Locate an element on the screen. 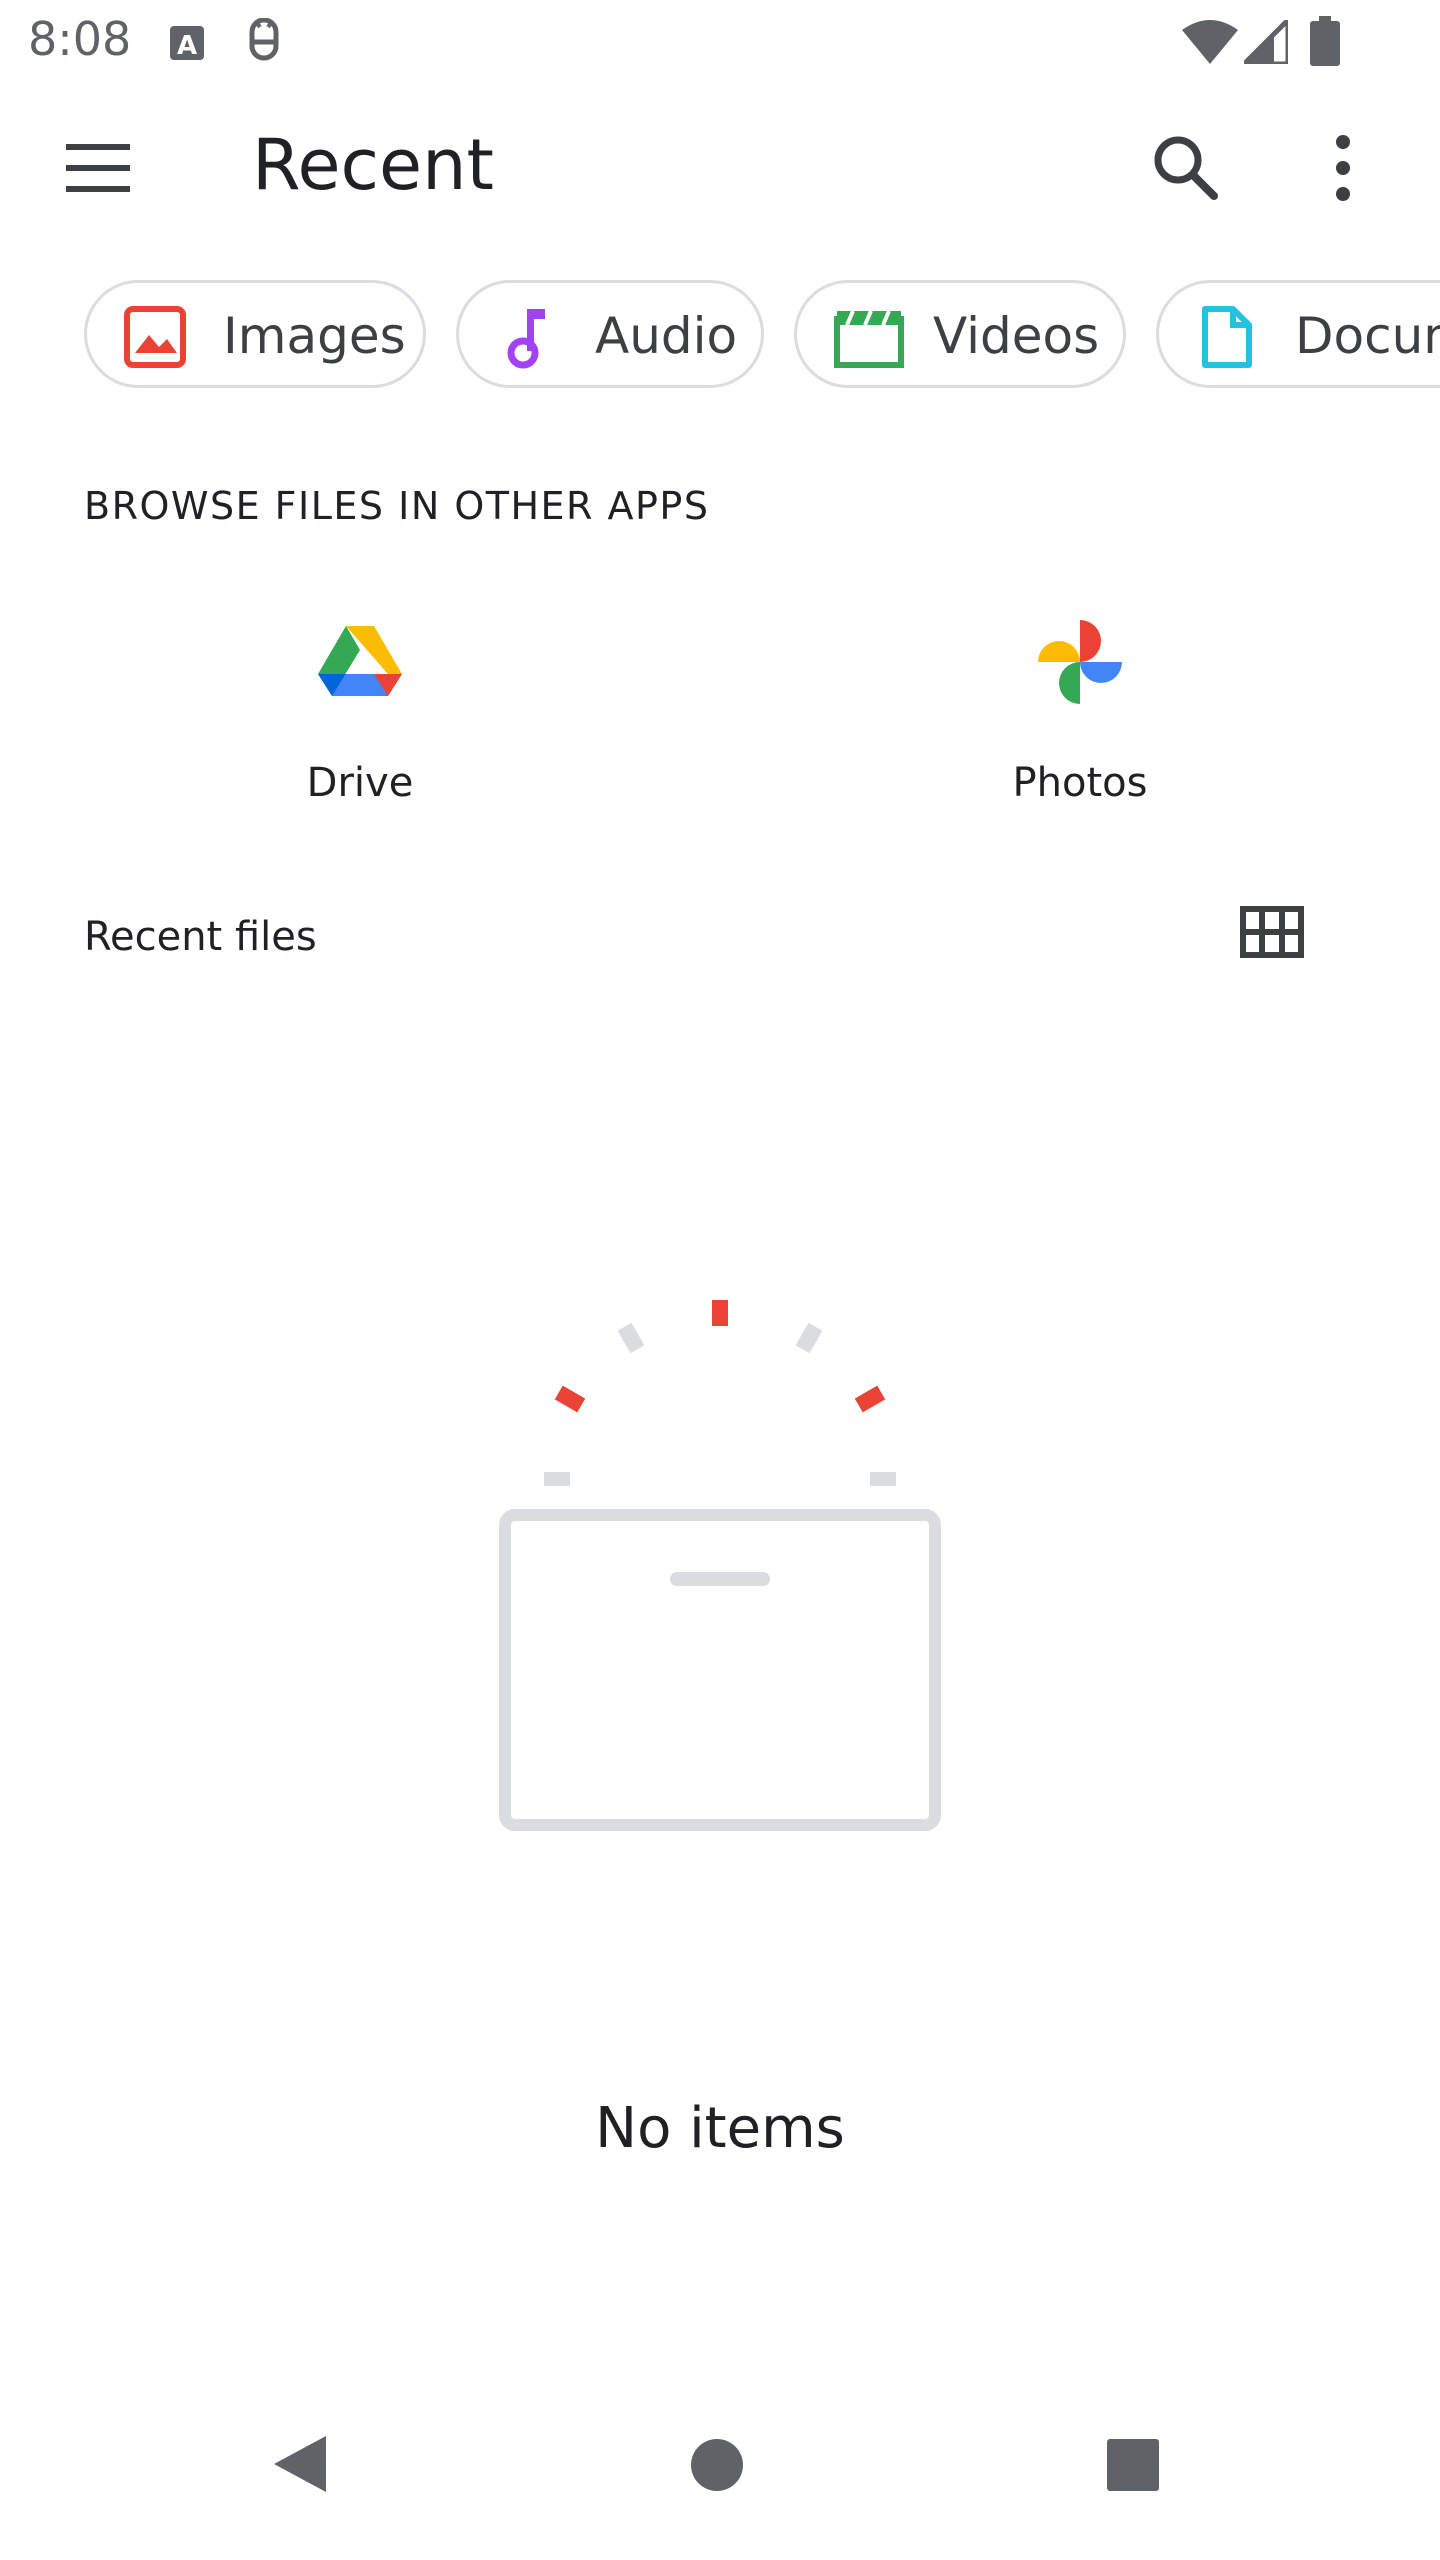 Image resolution: width=1440 pixels, height=2560 pixels. app-tile-photos: Photos is located at coordinates (1080, 710).